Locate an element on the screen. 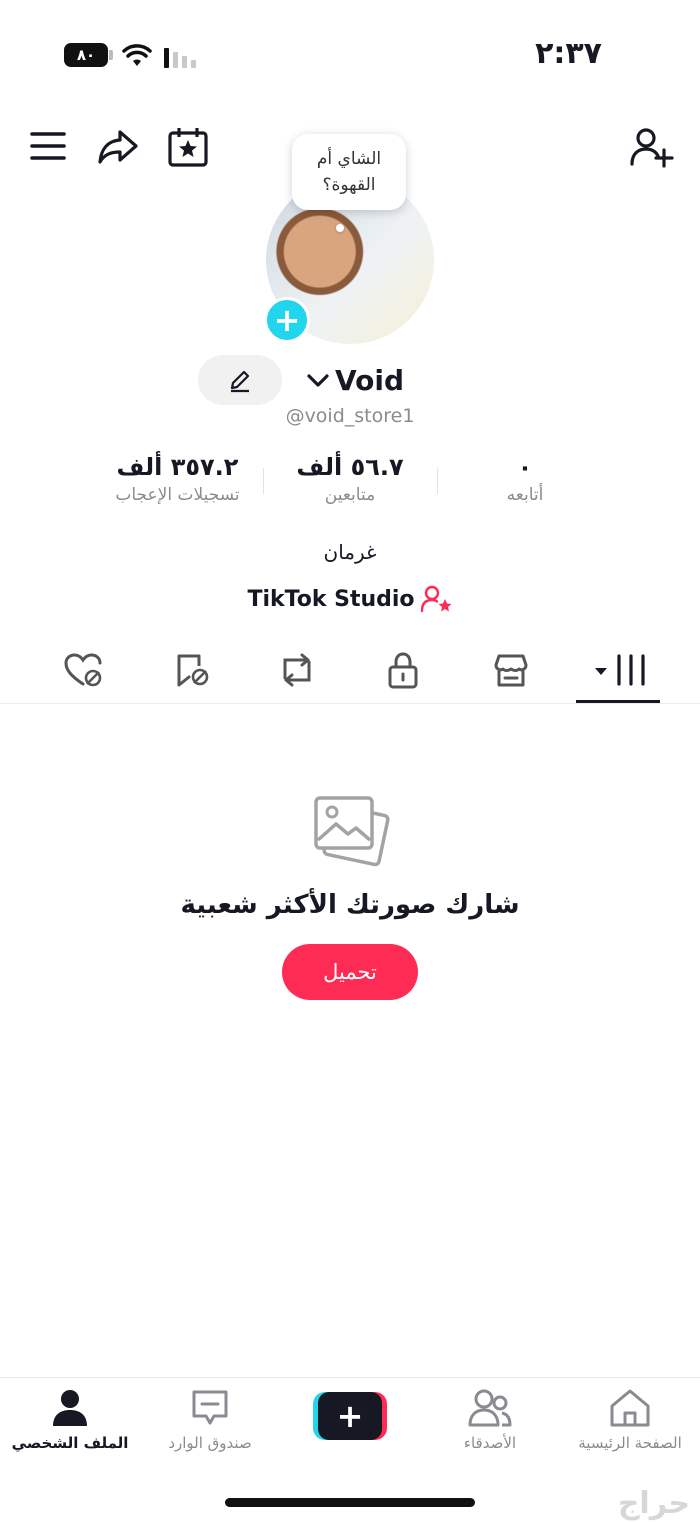  tab-divider is located at coordinates (350, 703).